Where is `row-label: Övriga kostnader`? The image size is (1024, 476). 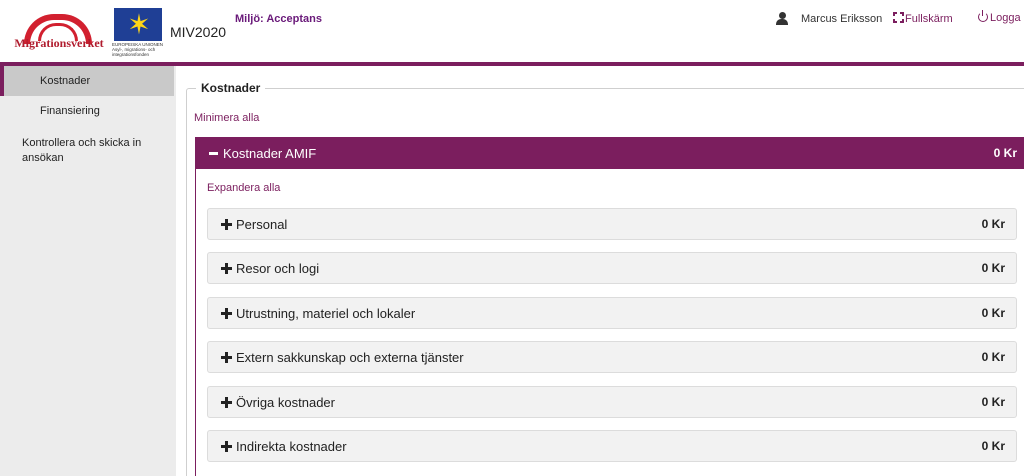
row-label: Övriga kostnader is located at coordinates (285, 402).